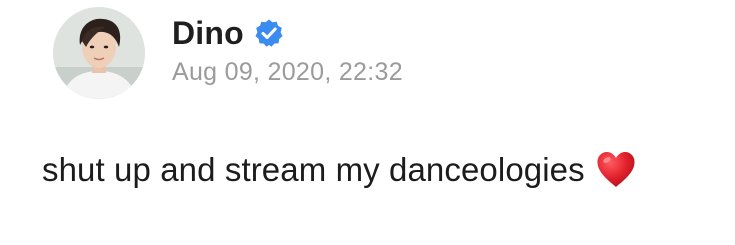 This screenshot has width=735, height=245. What do you see at coordinates (287, 72) in the screenshot?
I see `post-timestamp: Aug 09, 2020, 22:32` at bounding box center [287, 72].